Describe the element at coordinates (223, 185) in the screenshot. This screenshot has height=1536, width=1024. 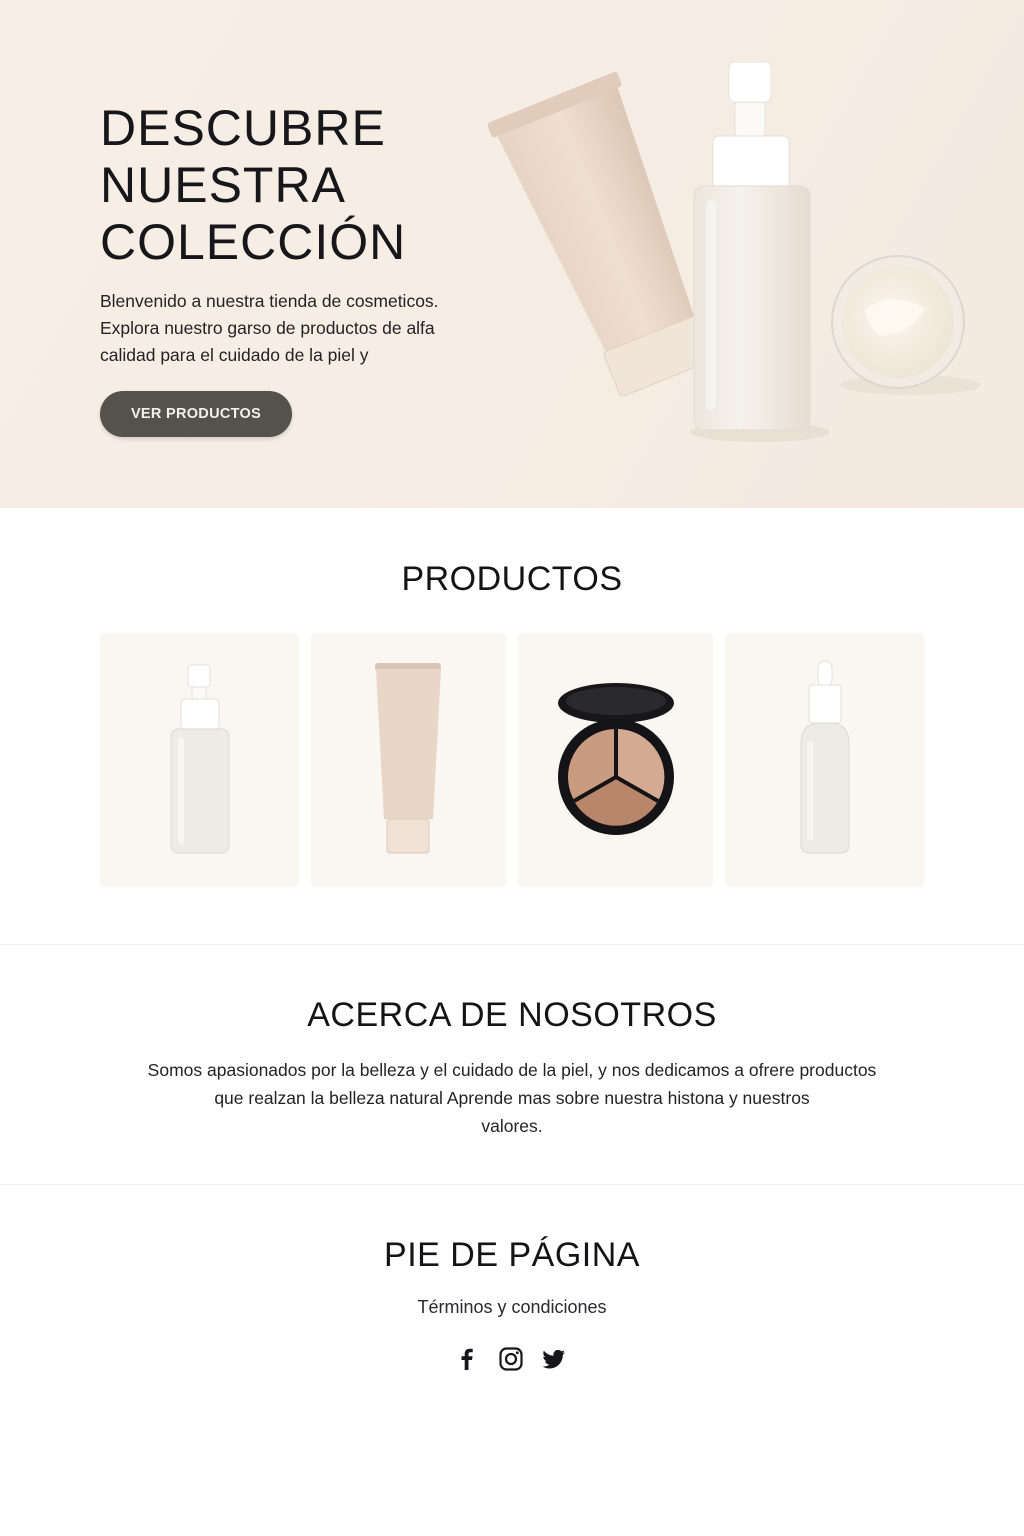
I see `hero-title-line: NUESTRA` at that location.